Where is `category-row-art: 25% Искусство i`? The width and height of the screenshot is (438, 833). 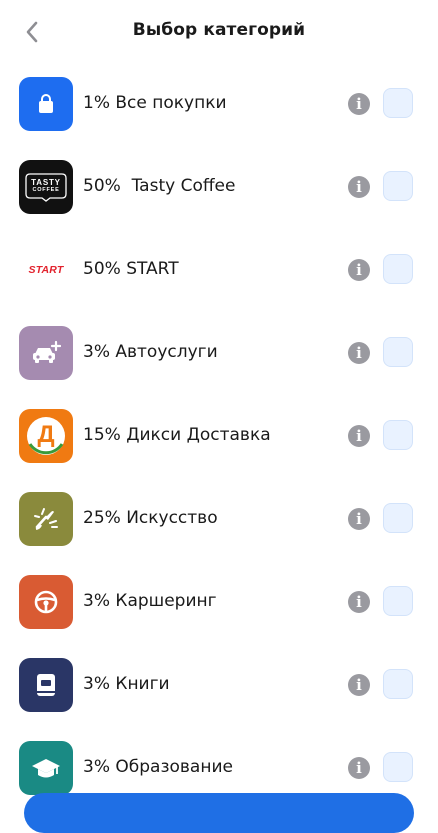
category-row-art: 25% Искусство i is located at coordinates (219, 518).